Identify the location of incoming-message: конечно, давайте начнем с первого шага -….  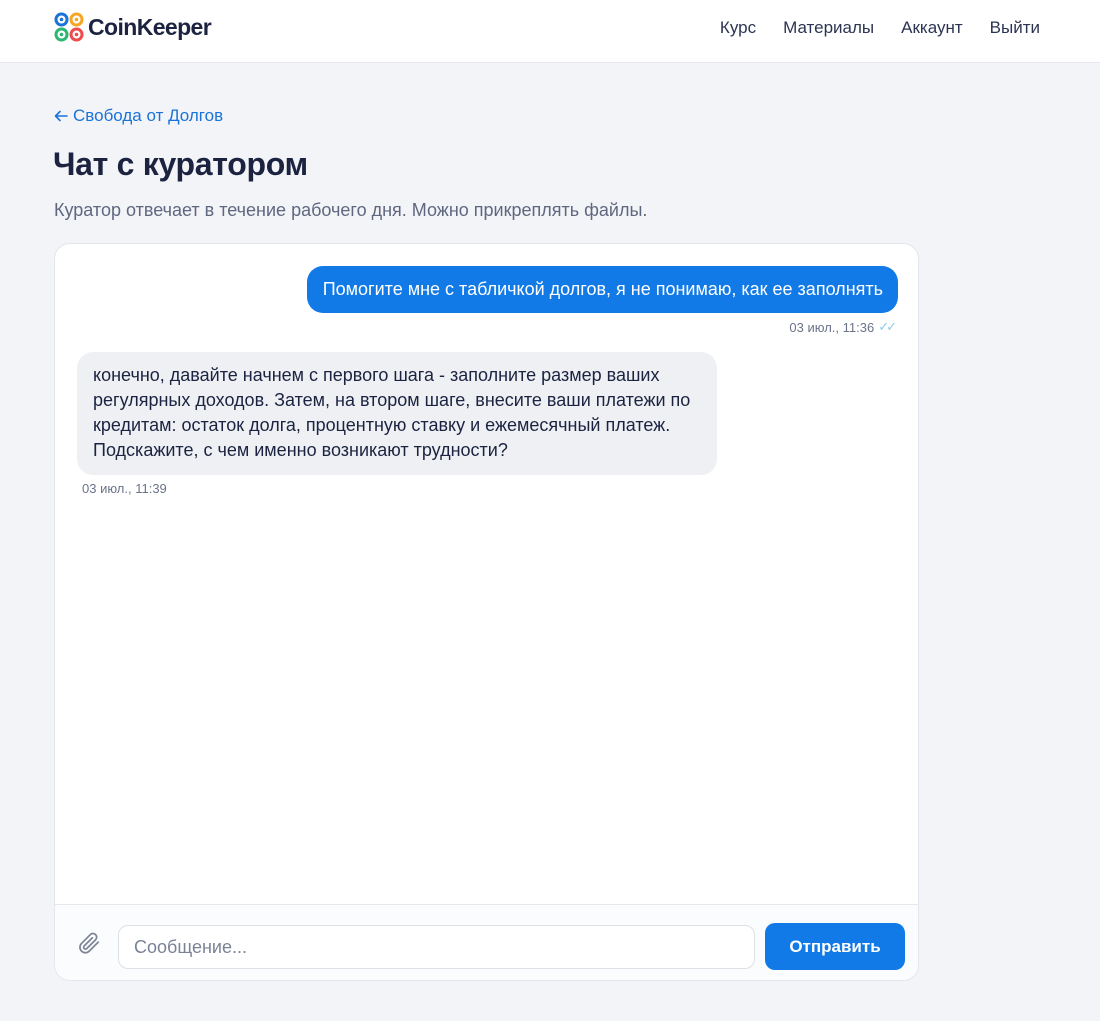
(397, 413).